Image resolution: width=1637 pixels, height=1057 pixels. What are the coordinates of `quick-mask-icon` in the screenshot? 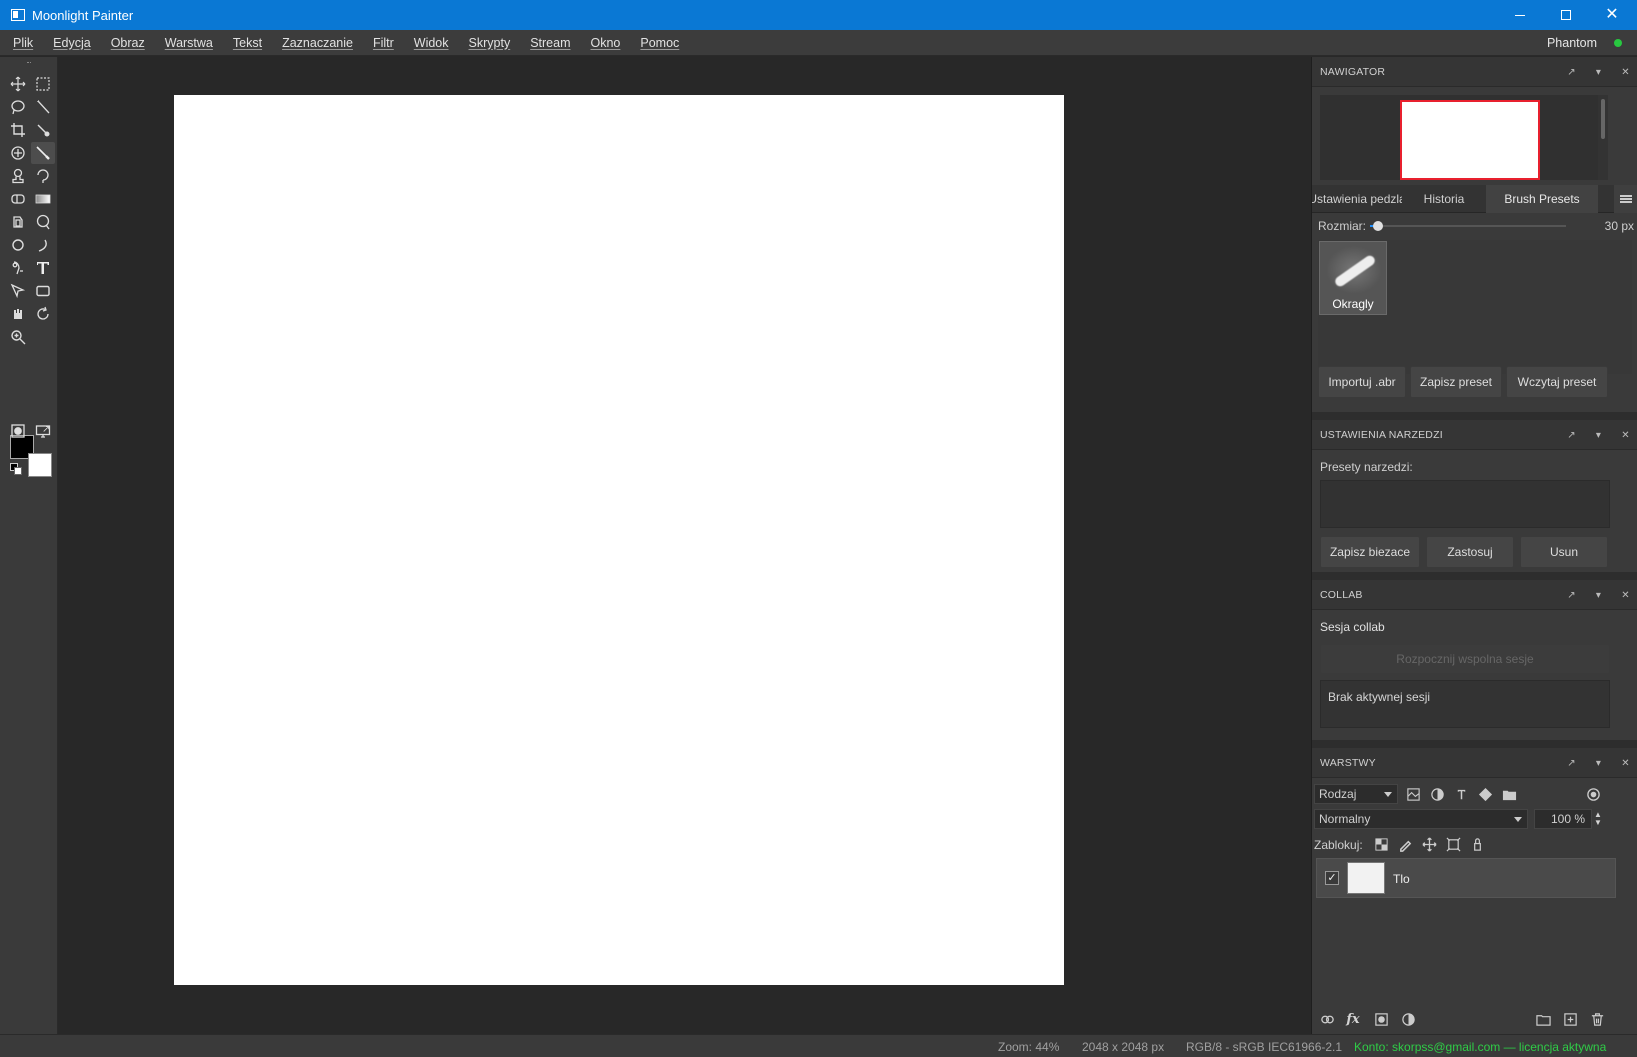 It's located at (18, 431).